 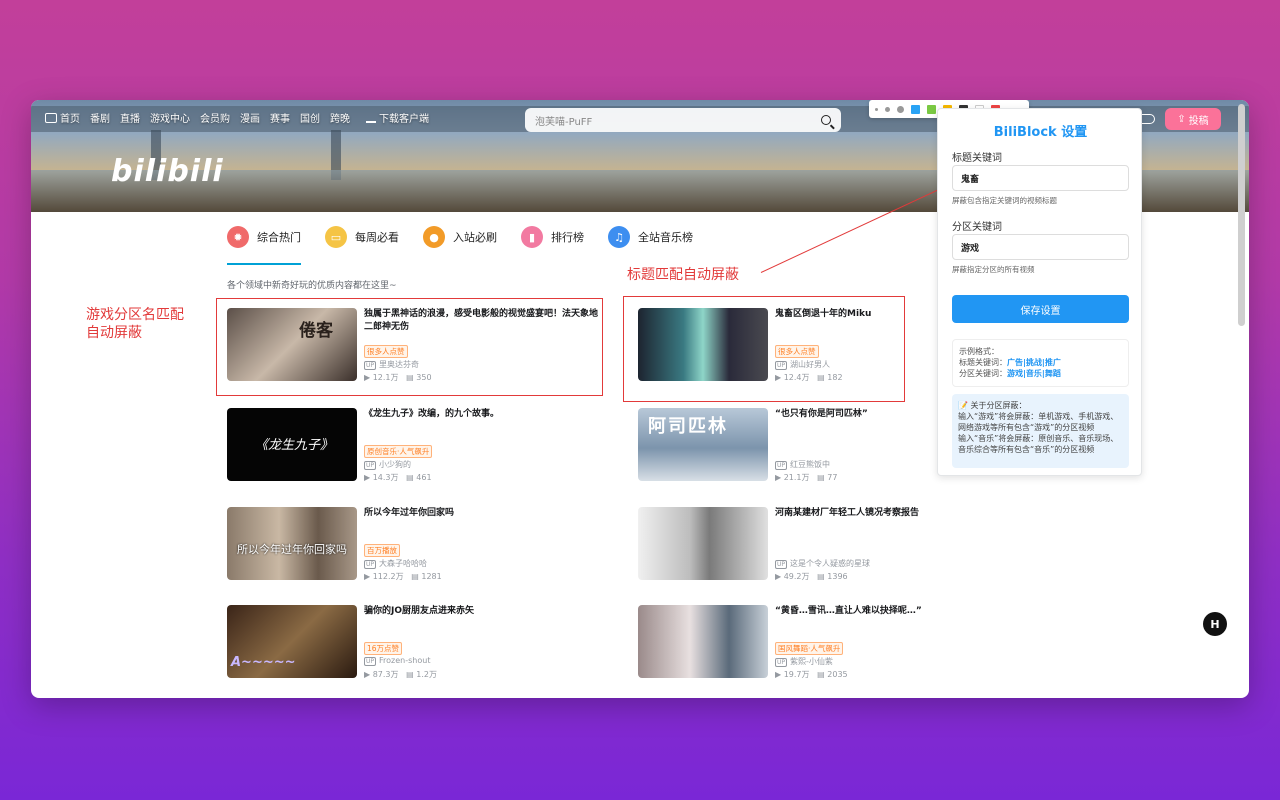 What do you see at coordinates (484, 513) in the screenshot?
I see `video-title: 所以今年过年你回家吗` at bounding box center [484, 513].